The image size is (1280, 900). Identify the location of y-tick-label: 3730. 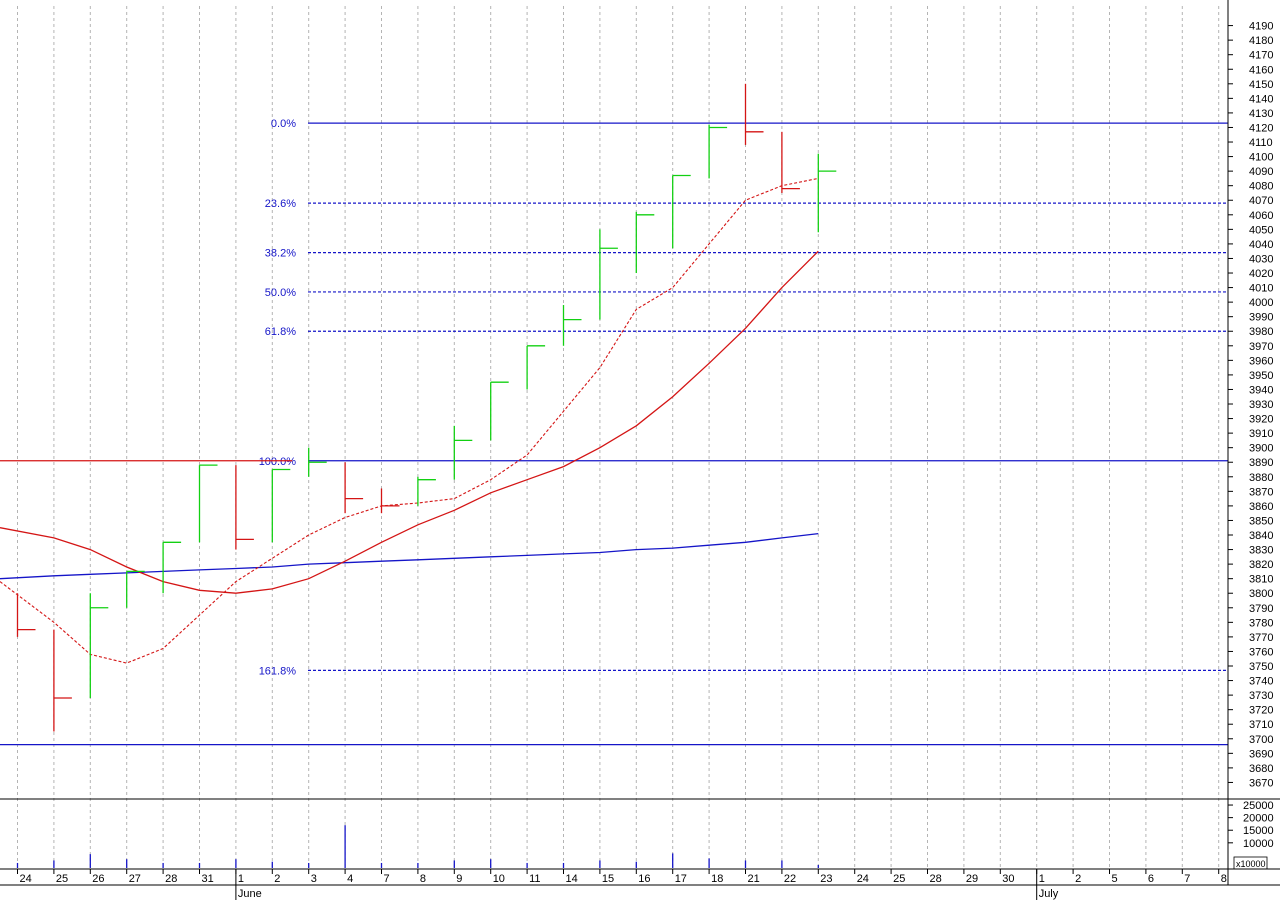
(1261, 696).